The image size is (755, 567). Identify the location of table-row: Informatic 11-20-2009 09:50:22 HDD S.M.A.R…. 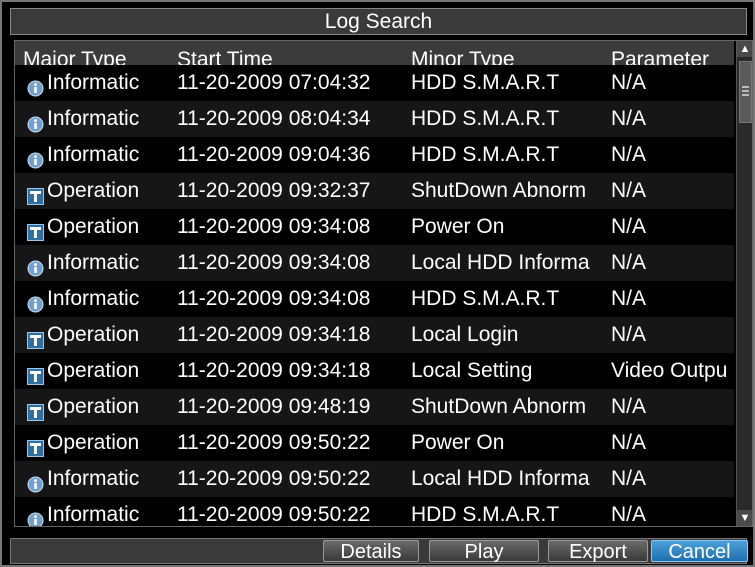
(374, 511).